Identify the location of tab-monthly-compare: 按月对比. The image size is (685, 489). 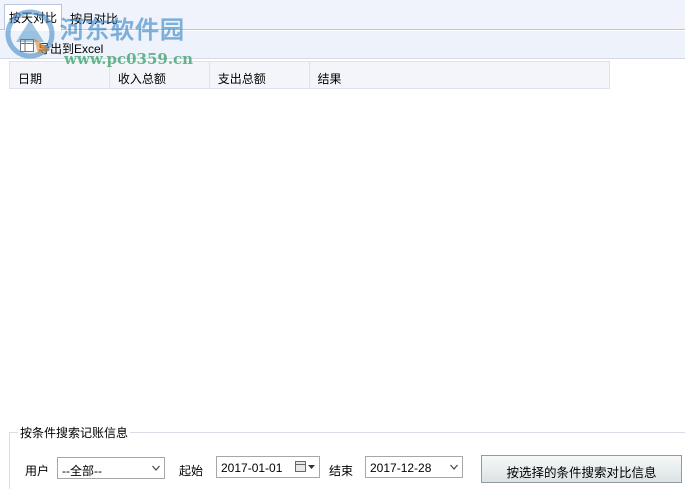
(94, 18).